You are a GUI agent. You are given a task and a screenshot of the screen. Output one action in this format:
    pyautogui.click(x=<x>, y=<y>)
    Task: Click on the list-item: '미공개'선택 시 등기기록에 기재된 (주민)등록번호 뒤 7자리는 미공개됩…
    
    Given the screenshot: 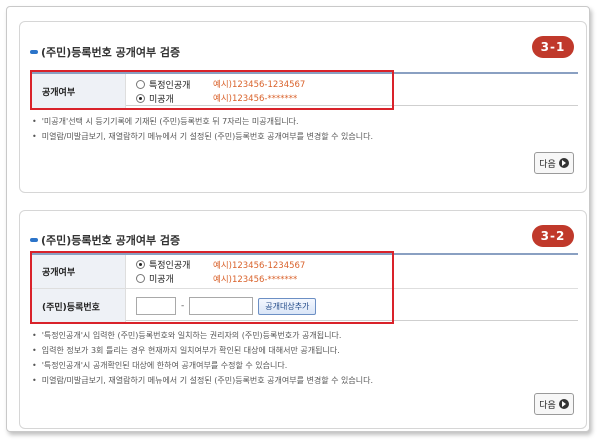 What is the action you would take?
    pyautogui.click(x=202, y=121)
    